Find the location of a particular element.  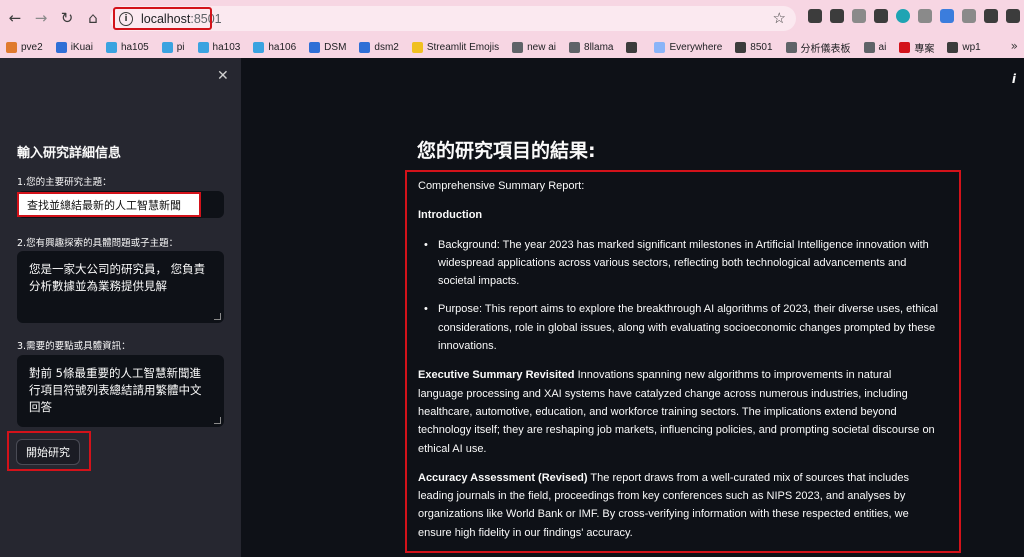

bookmark-item: iKuai is located at coordinates (74, 47).